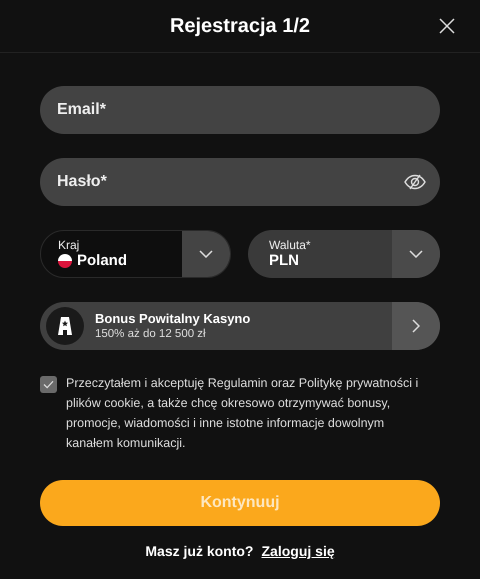 The height and width of the screenshot is (579, 480). I want to click on bonus-selector: Bonus Powitalny Kasyno 150% aż do 12 500 zł, so click(240, 326).